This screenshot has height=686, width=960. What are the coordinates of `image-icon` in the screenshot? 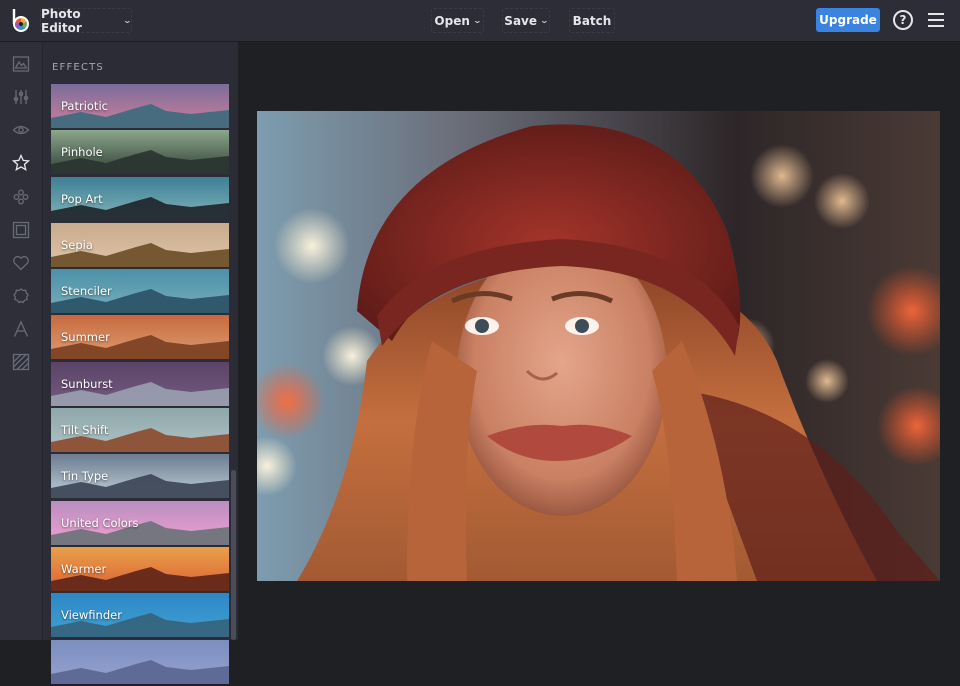 It's located at (21, 64).